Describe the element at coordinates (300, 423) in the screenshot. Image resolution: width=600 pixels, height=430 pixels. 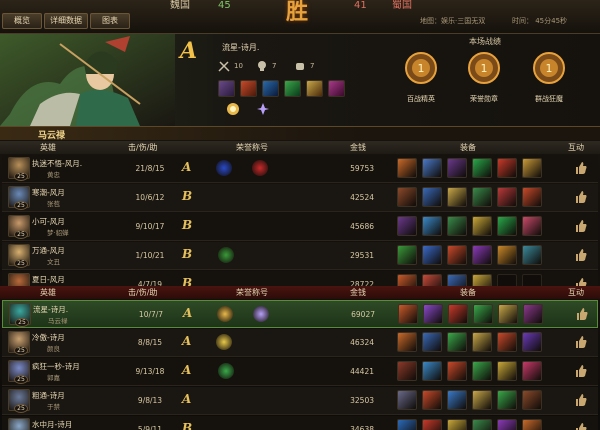
I see `player-row: 25水中月-诗月司马昭5/9/11B34638` at that location.